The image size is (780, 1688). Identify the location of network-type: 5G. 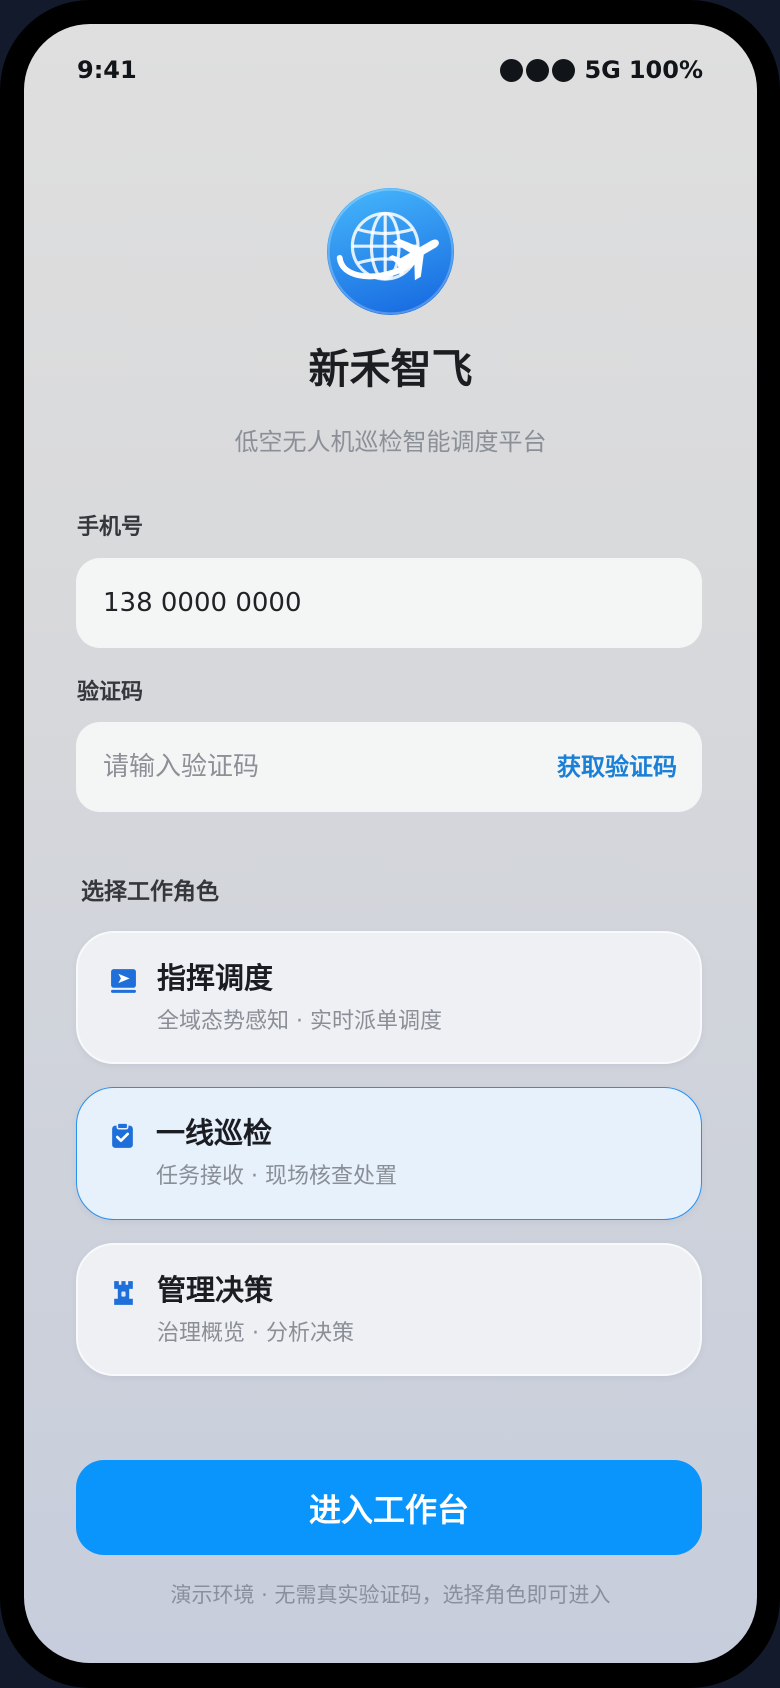
(602, 70).